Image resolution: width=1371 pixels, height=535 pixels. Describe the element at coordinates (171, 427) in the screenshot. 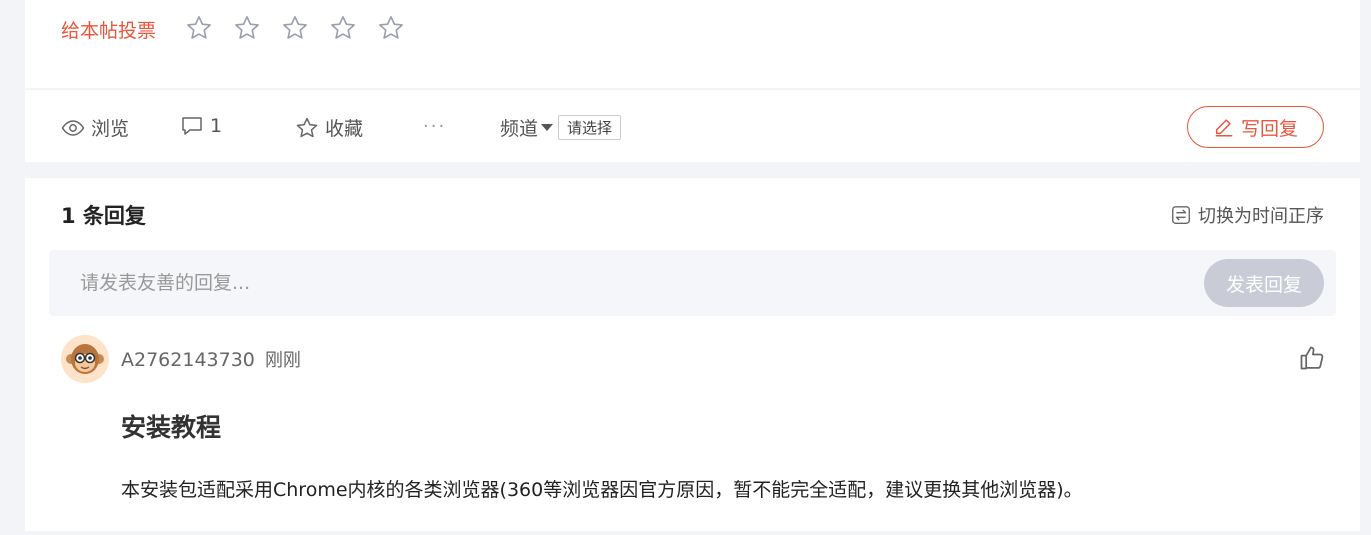

I see `reply-title: 安装教程` at that location.